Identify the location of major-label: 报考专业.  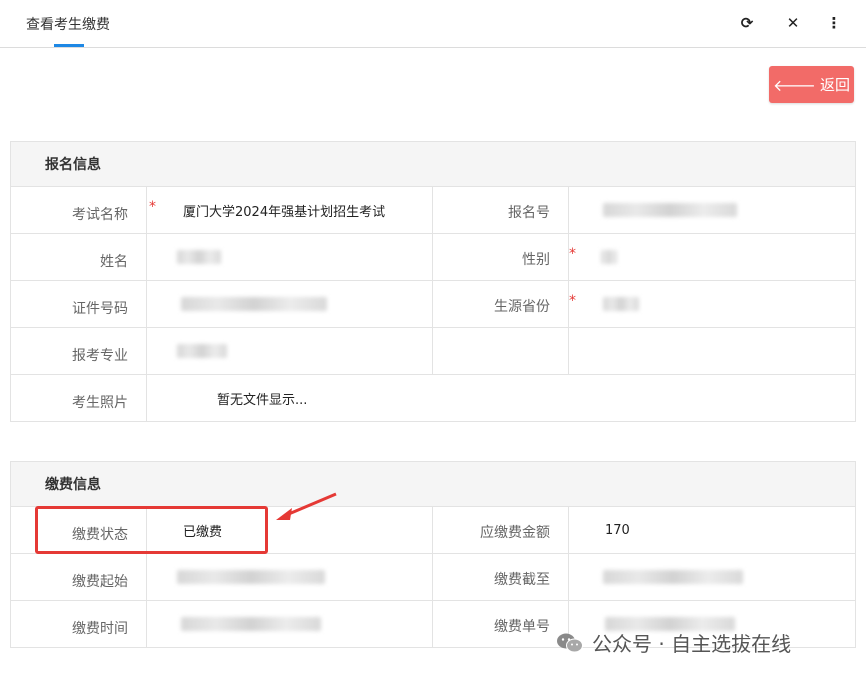
(79, 351).